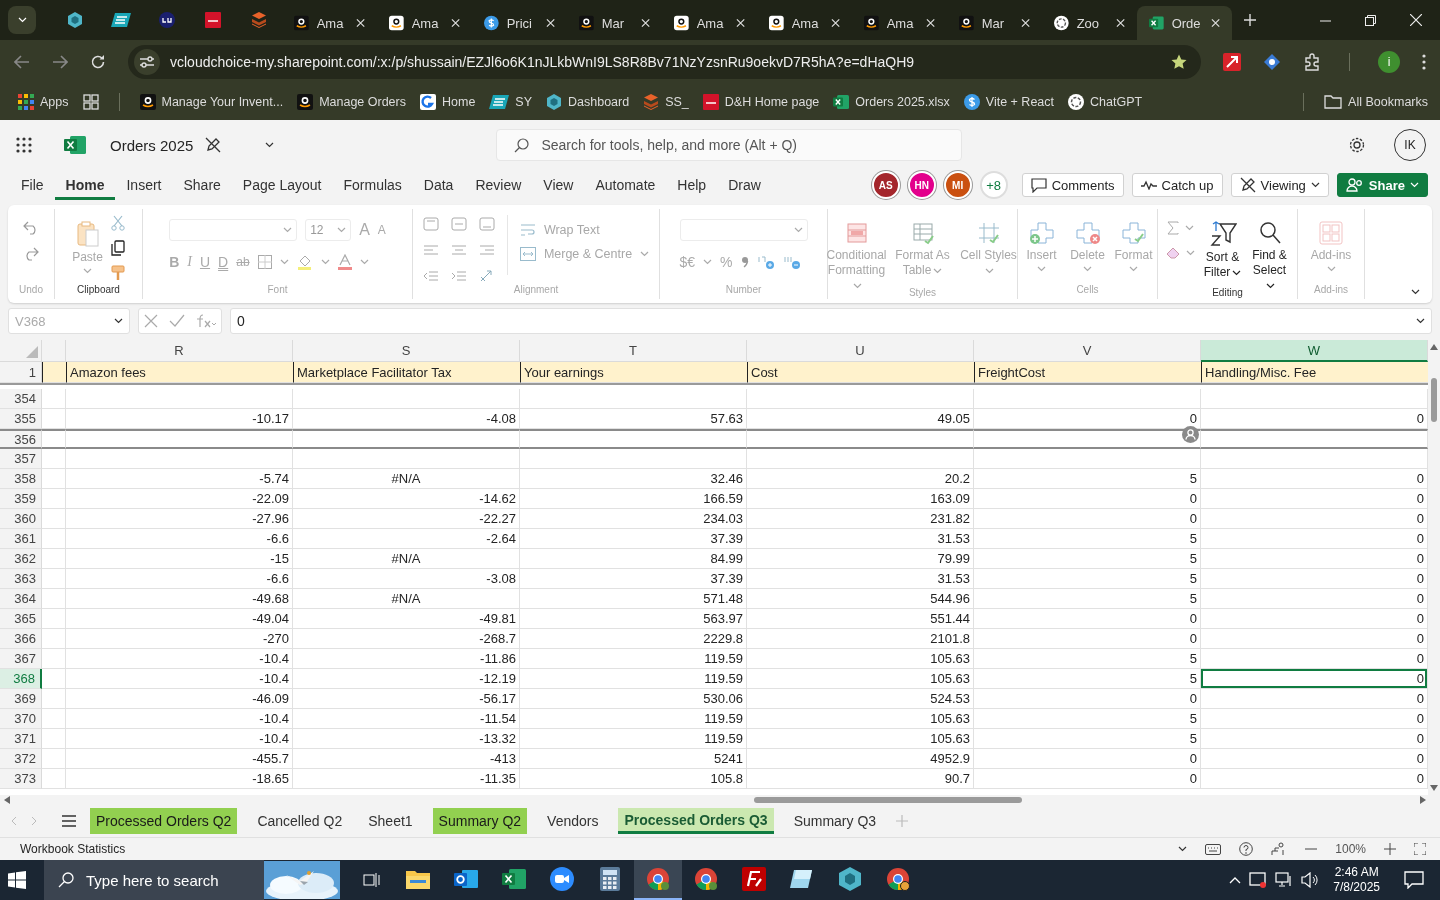 The height and width of the screenshot is (900, 1440). Describe the element at coordinates (344, 262) in the screenshot. I see `font-color-icon` at that location.